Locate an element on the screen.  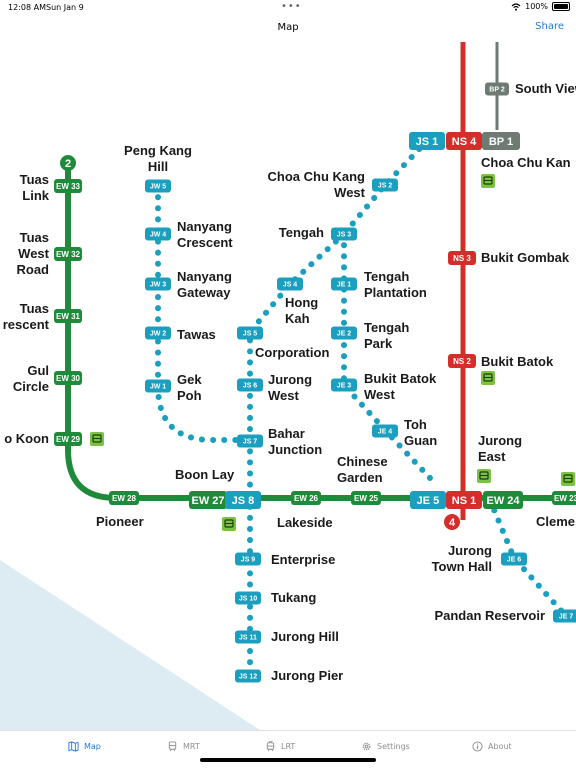
station-marker: JE 2 is located at coordinates (344, 333).